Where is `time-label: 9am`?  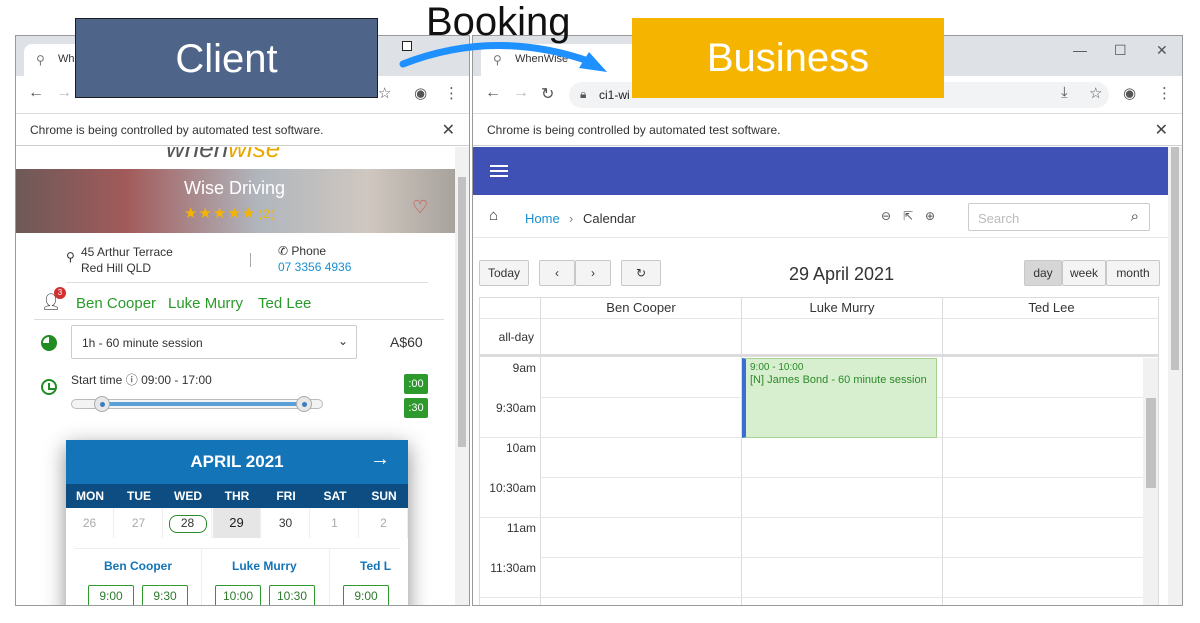
time-label: 9am is located at coordinates (524, 368).